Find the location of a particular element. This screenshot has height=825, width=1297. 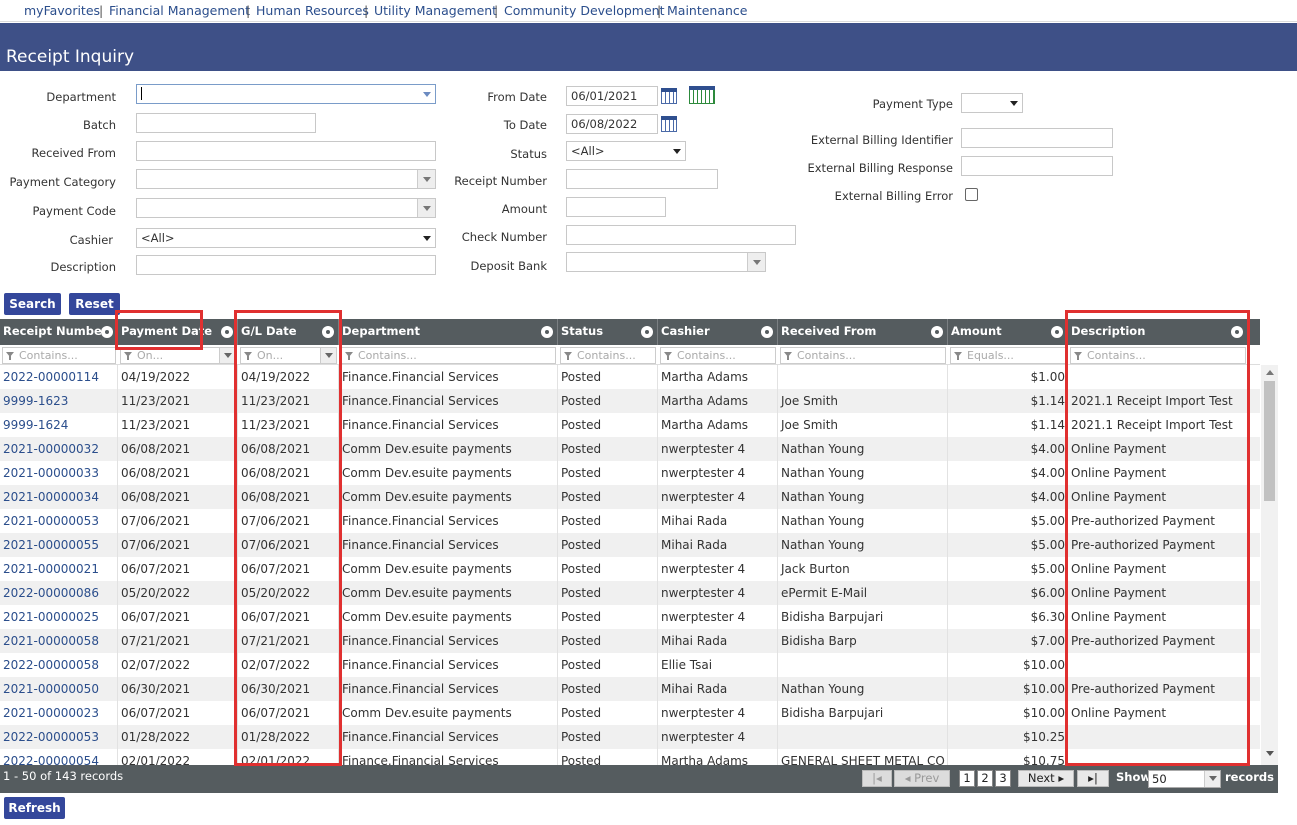

column-header-gl-date: G/L Date is located at coordinates (288, 332).